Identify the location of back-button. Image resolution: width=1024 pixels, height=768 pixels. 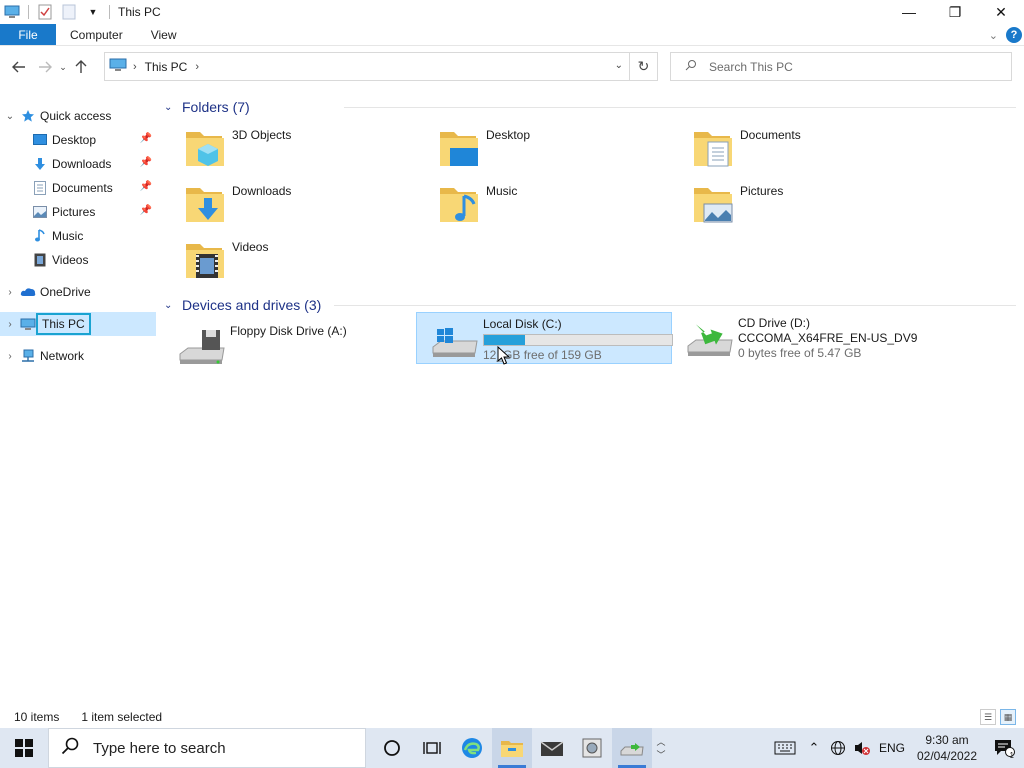
(19, 67).